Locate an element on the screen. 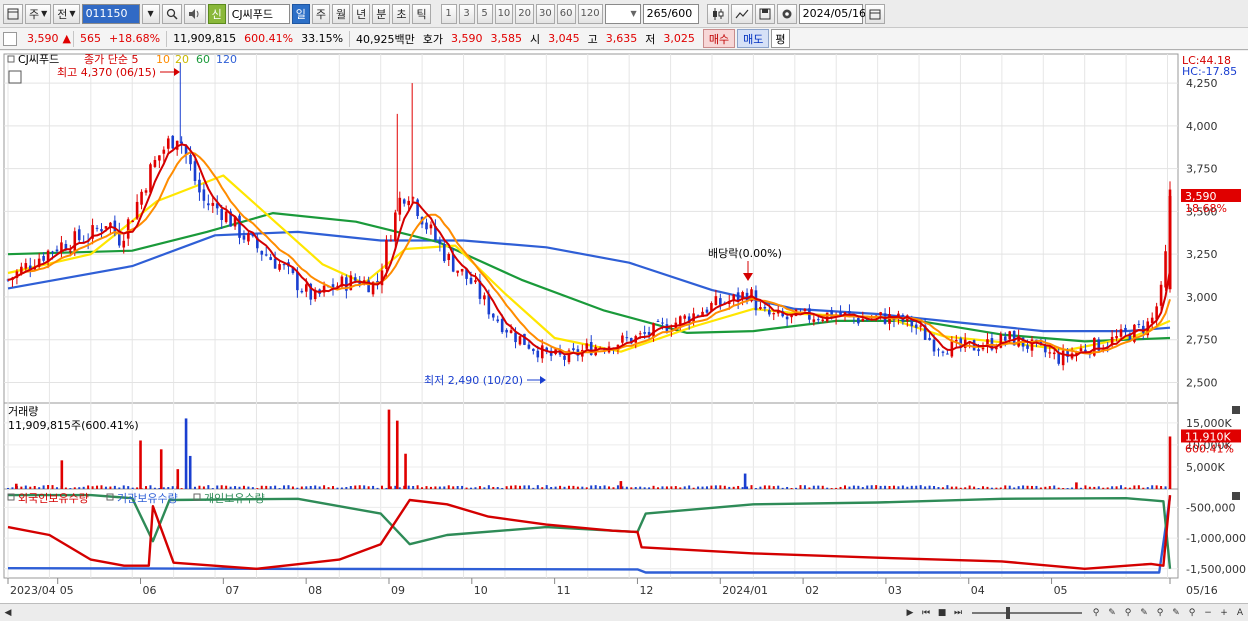 The height and width of the screenshot is (621, 1248). volume-title: 거래량 is located at coordinates (23, 411).